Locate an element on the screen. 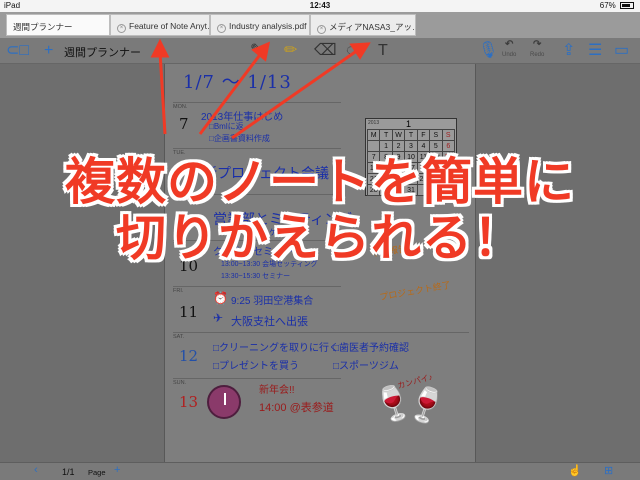 The image size is (640, 480). add-page-icon: + is located at coordinates (117, 470).